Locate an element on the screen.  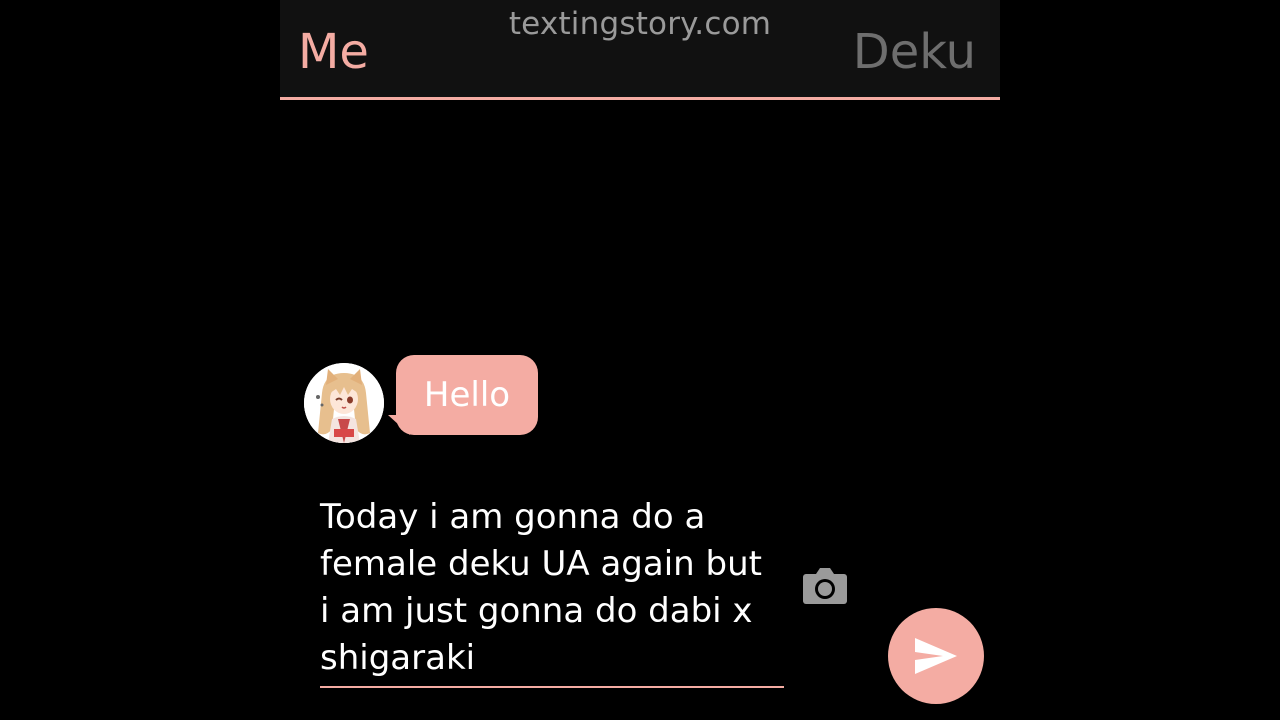
participant-deku-tab: Deku is located at coordinates (914, 52).